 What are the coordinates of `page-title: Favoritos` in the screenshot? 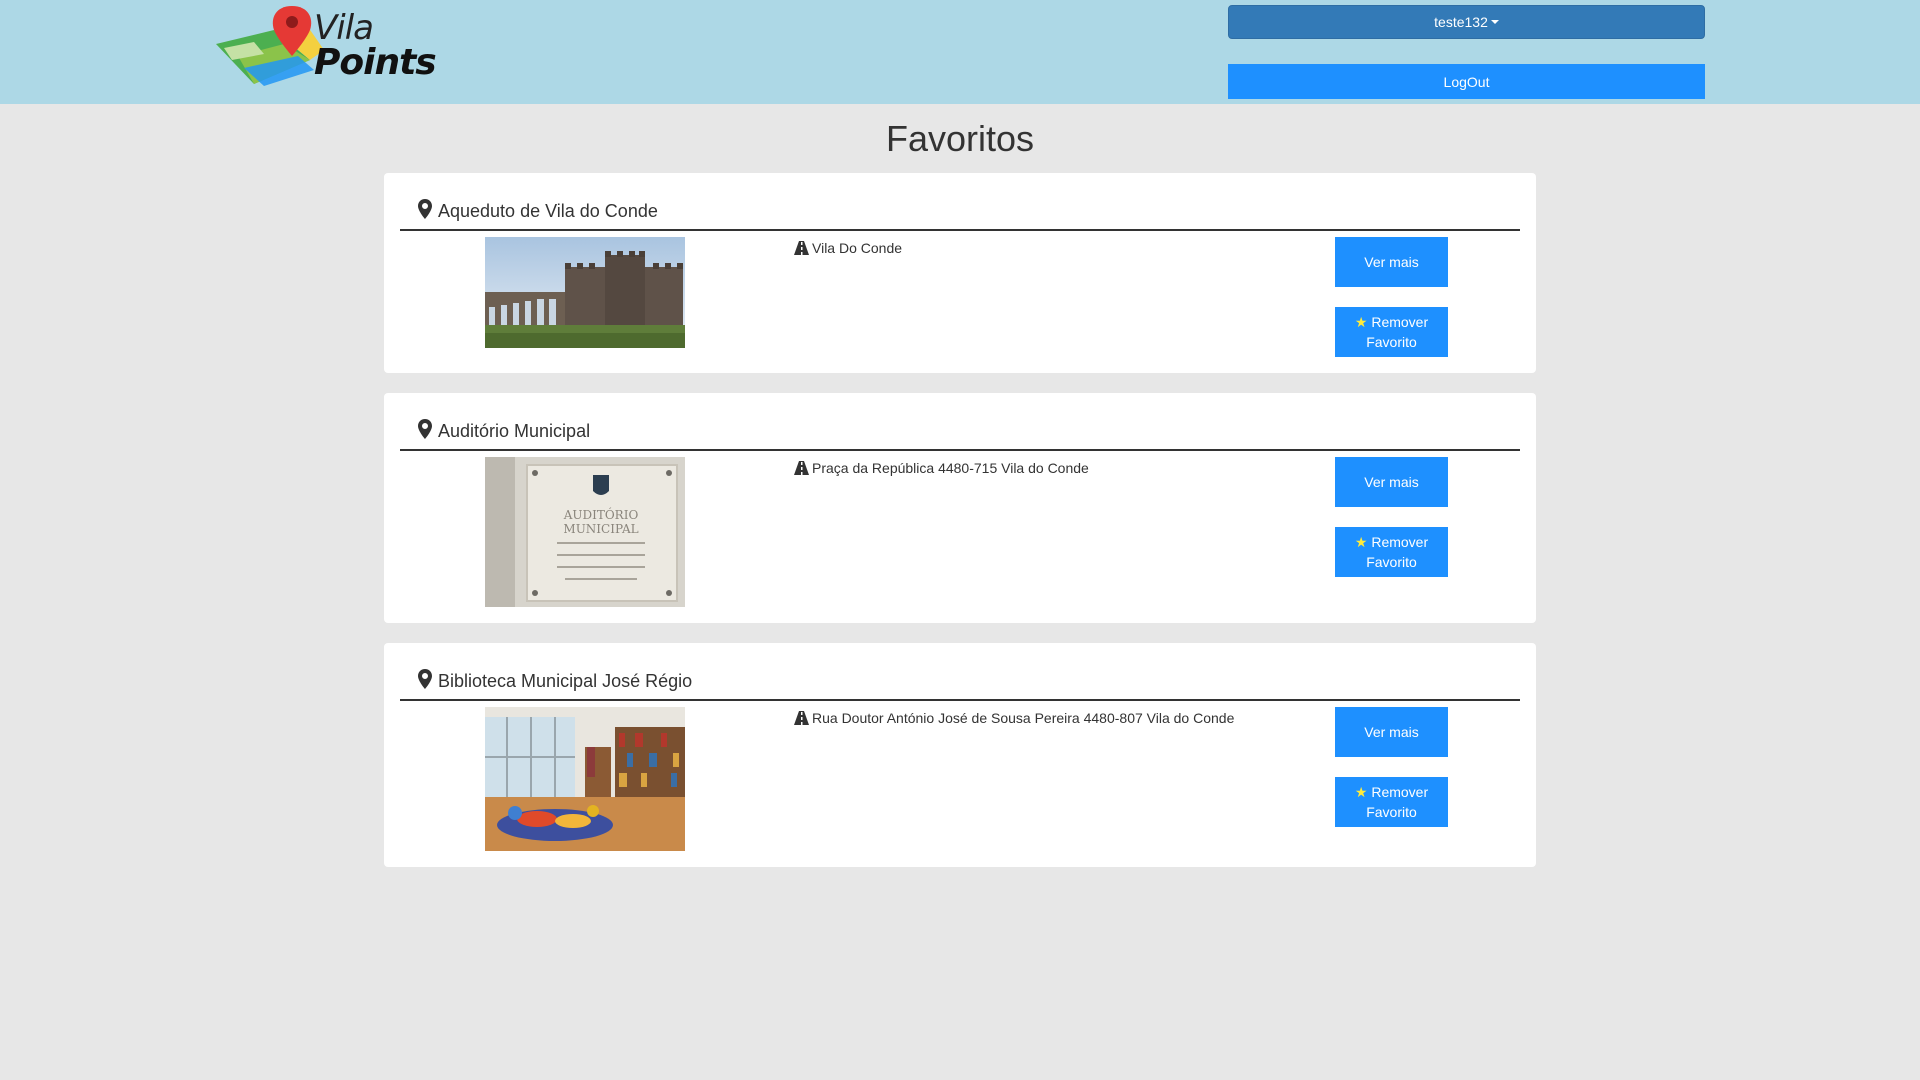 It's located at (960, 138).